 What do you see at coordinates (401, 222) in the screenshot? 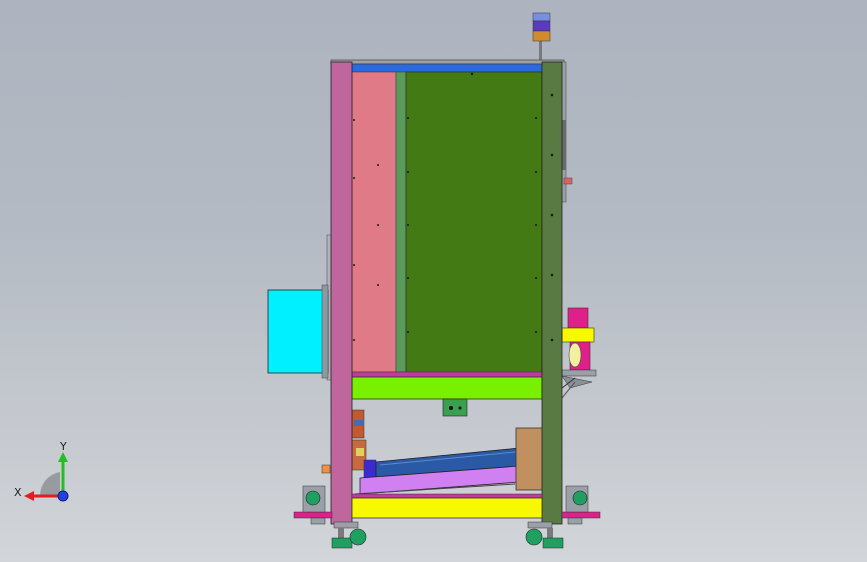
I see `green-strip` at bounding box center [401, 222].